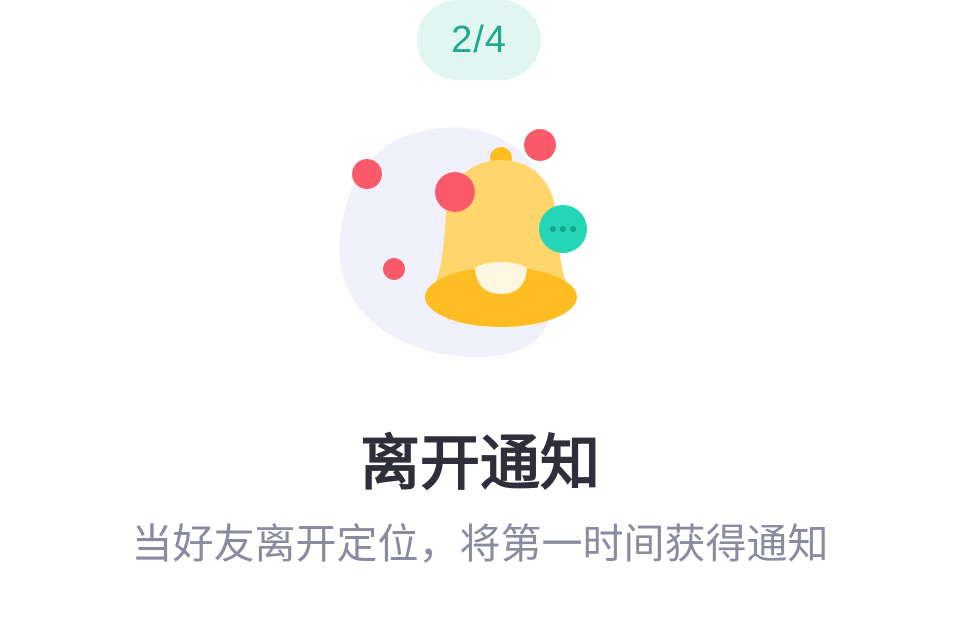 The height and width of the screenshot is (642, 960). I want to click on notification-illustration, so click(465, 240).